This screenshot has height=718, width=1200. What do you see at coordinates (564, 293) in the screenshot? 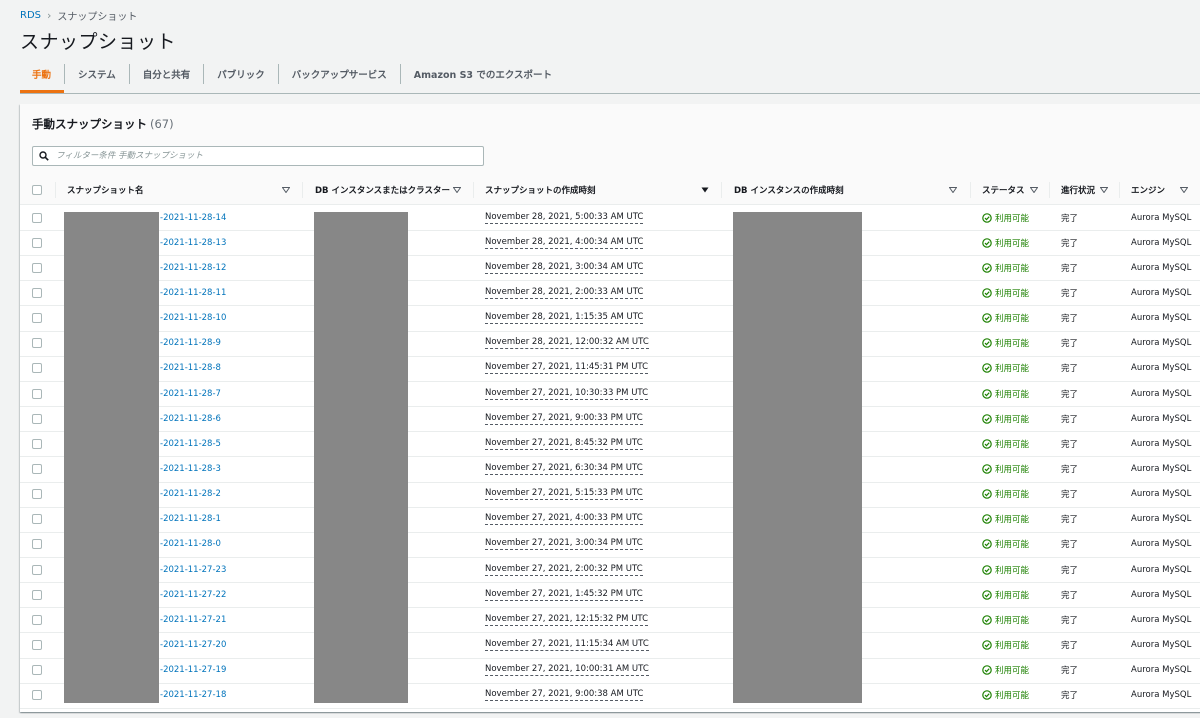
I see `snapshot-time-text: November 28, 2021, 2:00:33 AM UTC` at bounding box center [564, 293].